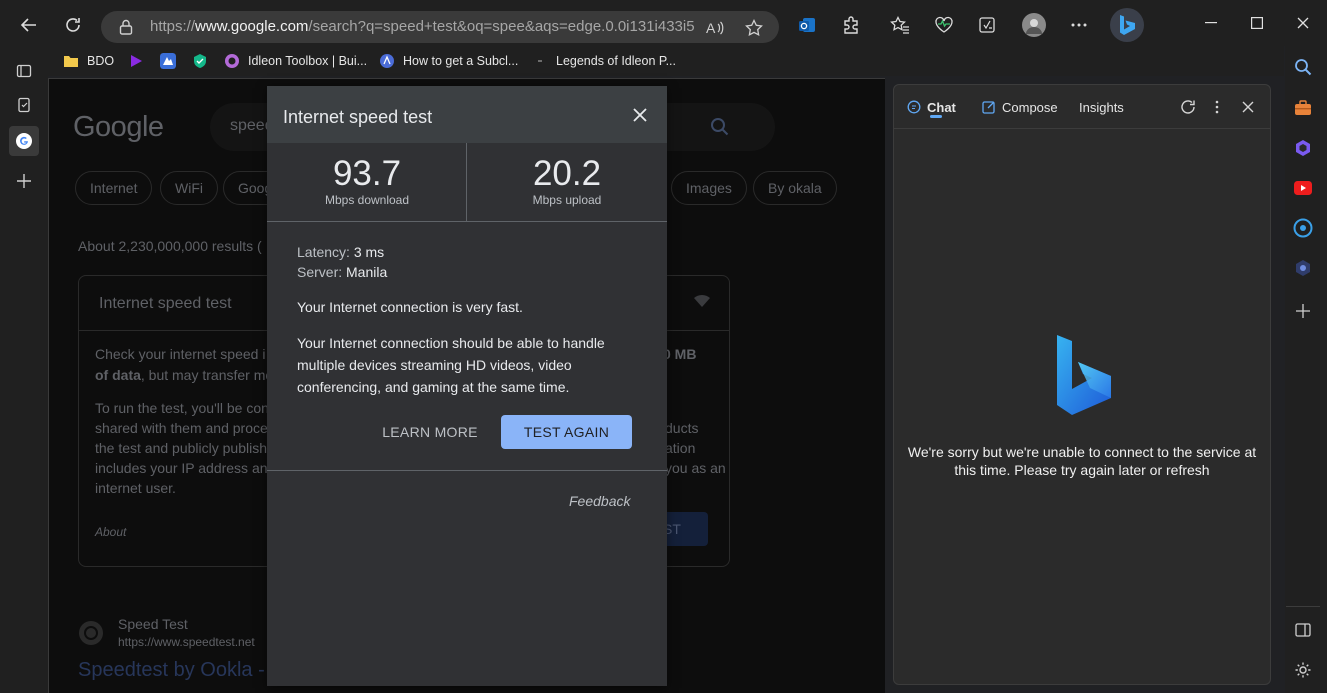 This screenshot has width=1327, height=693. I want to click on chip-wifi: WiFi, so click(189, 188).